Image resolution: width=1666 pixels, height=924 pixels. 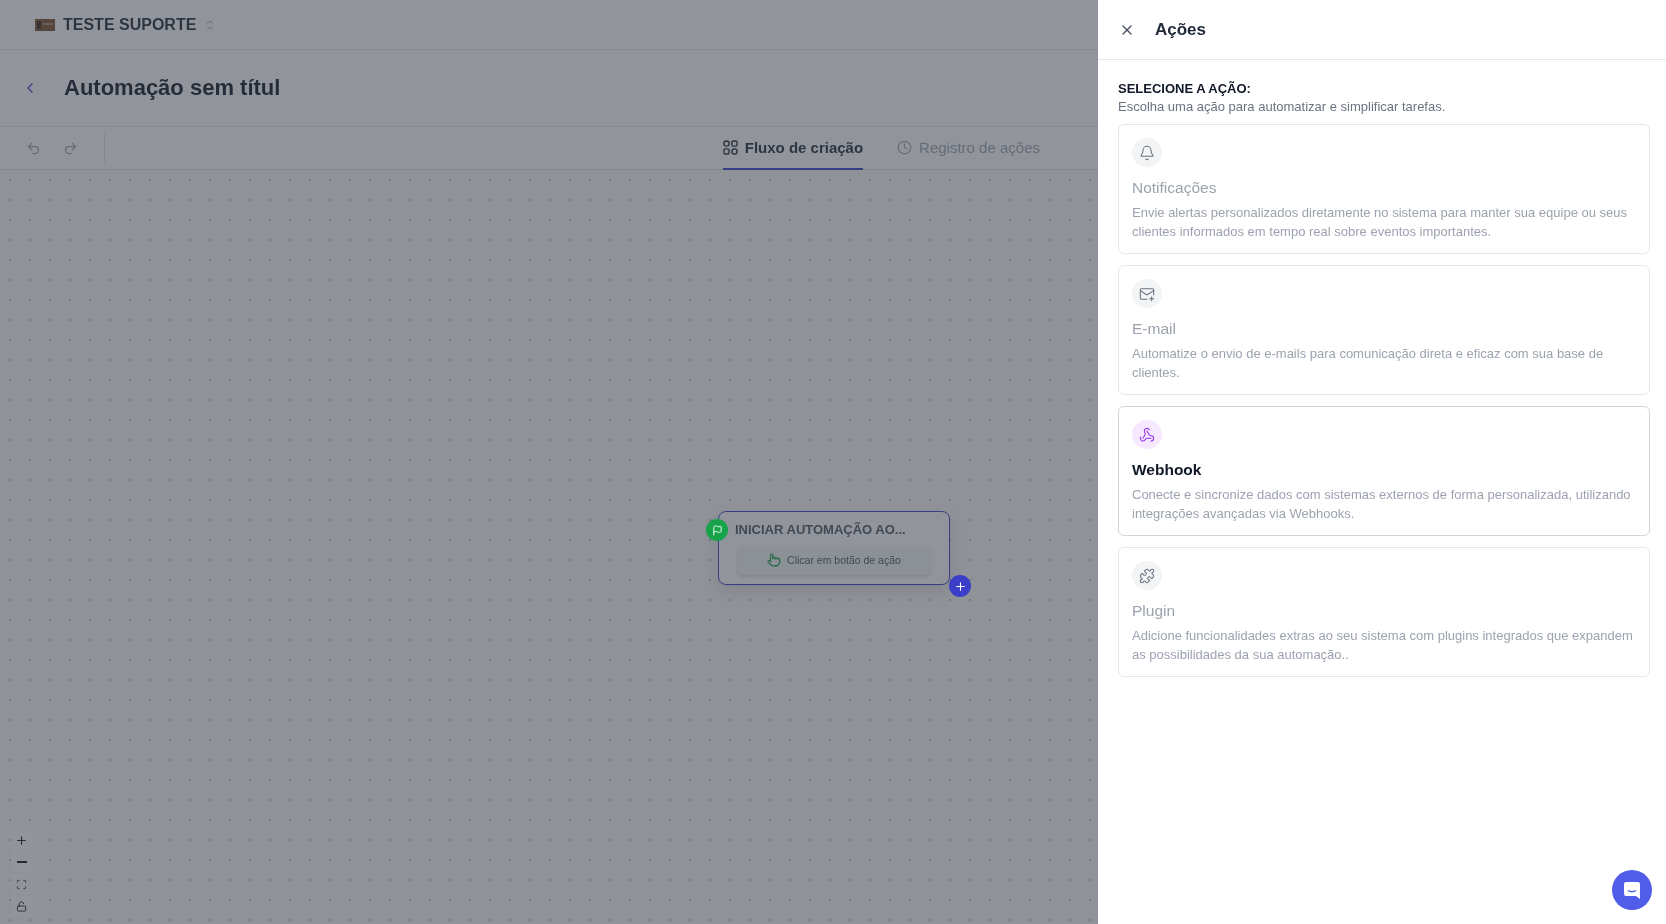 I want to click on flow-icon, so click(x=730, y=147).